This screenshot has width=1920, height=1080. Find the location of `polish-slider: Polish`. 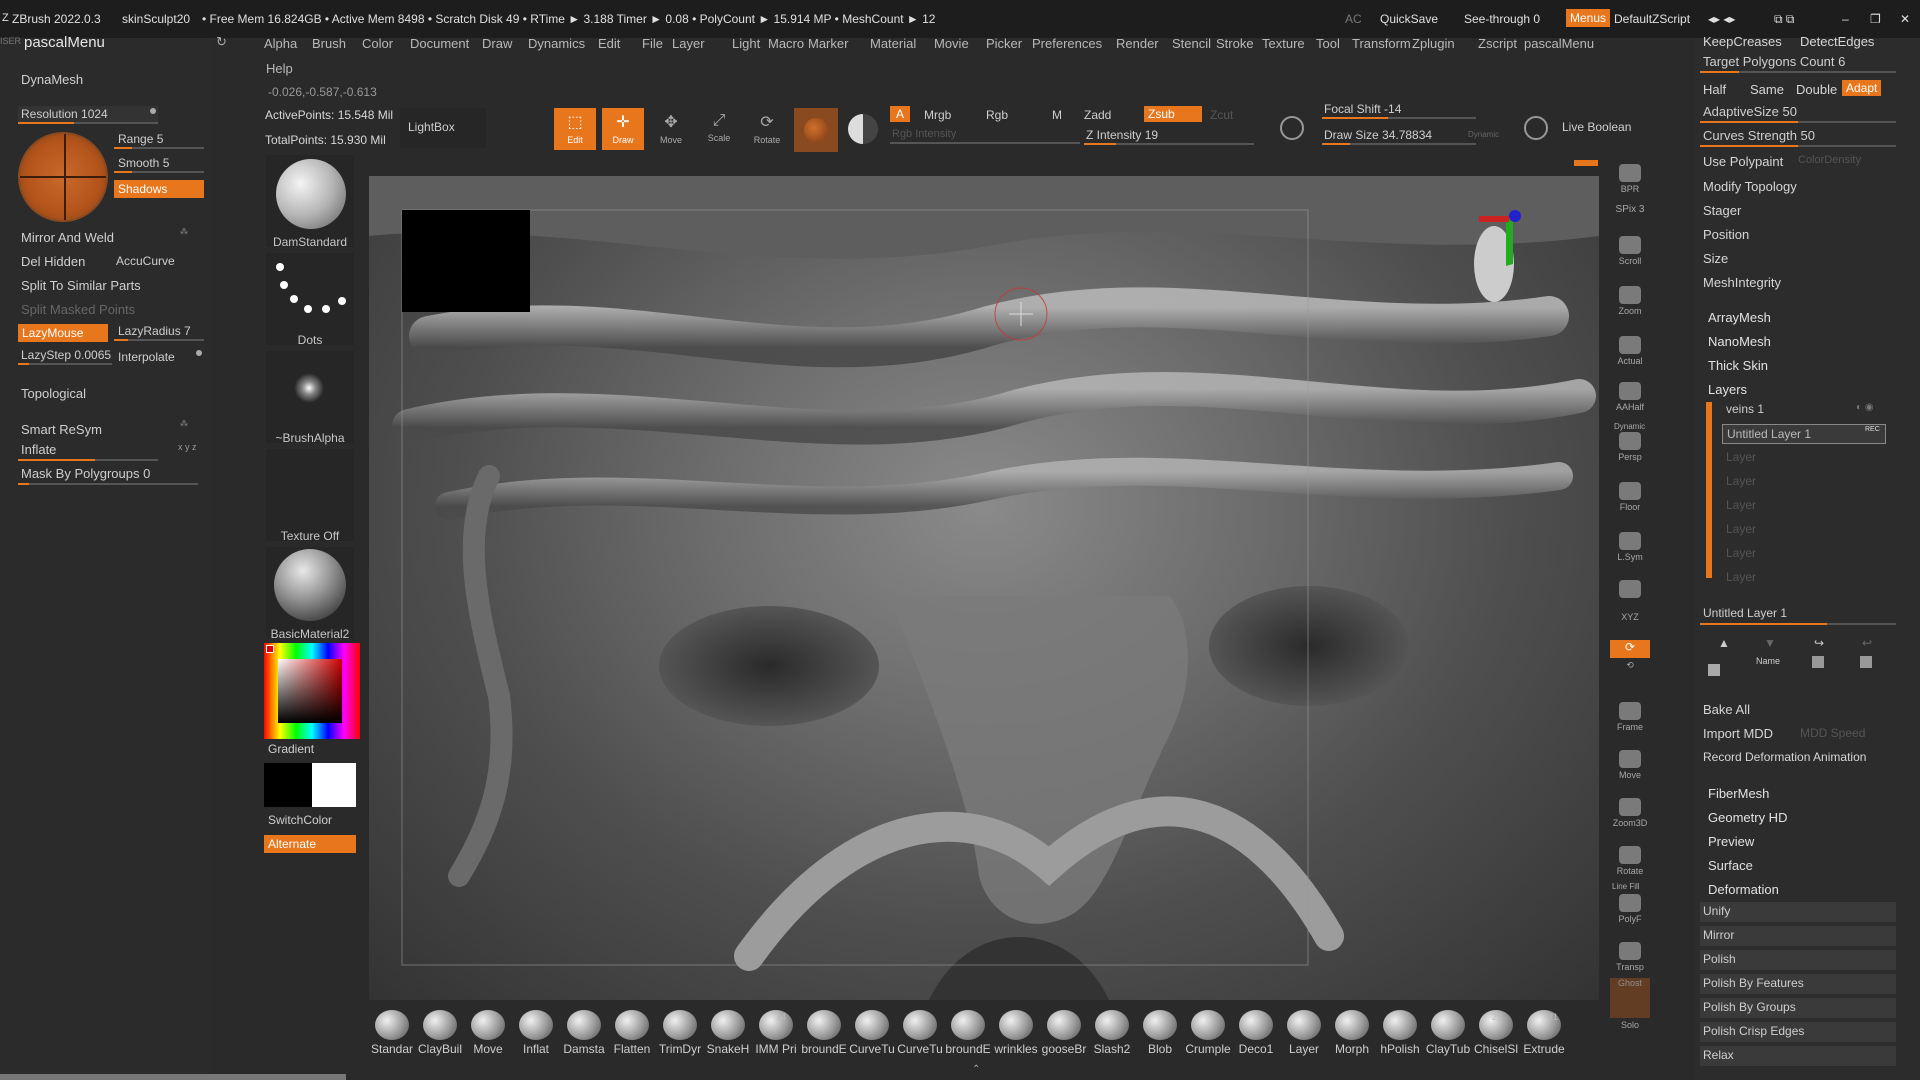

polish-slider: Polish is located at coordinates (1798, 960).